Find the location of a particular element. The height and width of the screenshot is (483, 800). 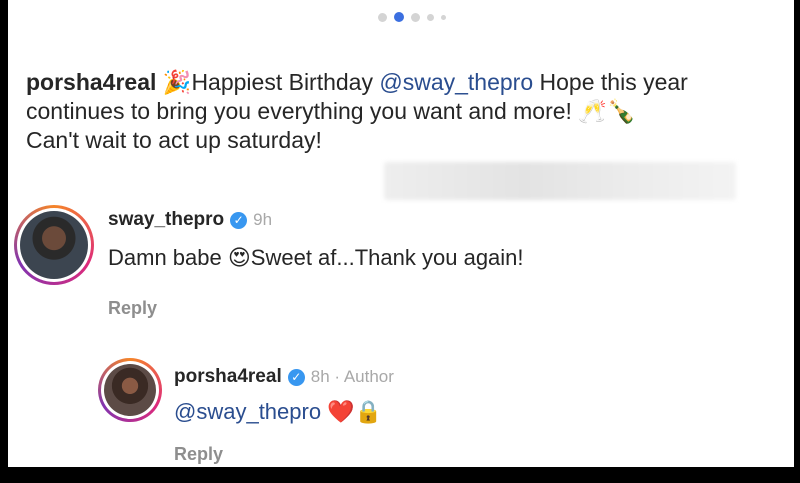

comment-time: 8h · Author is located at coordinates (352, 376).